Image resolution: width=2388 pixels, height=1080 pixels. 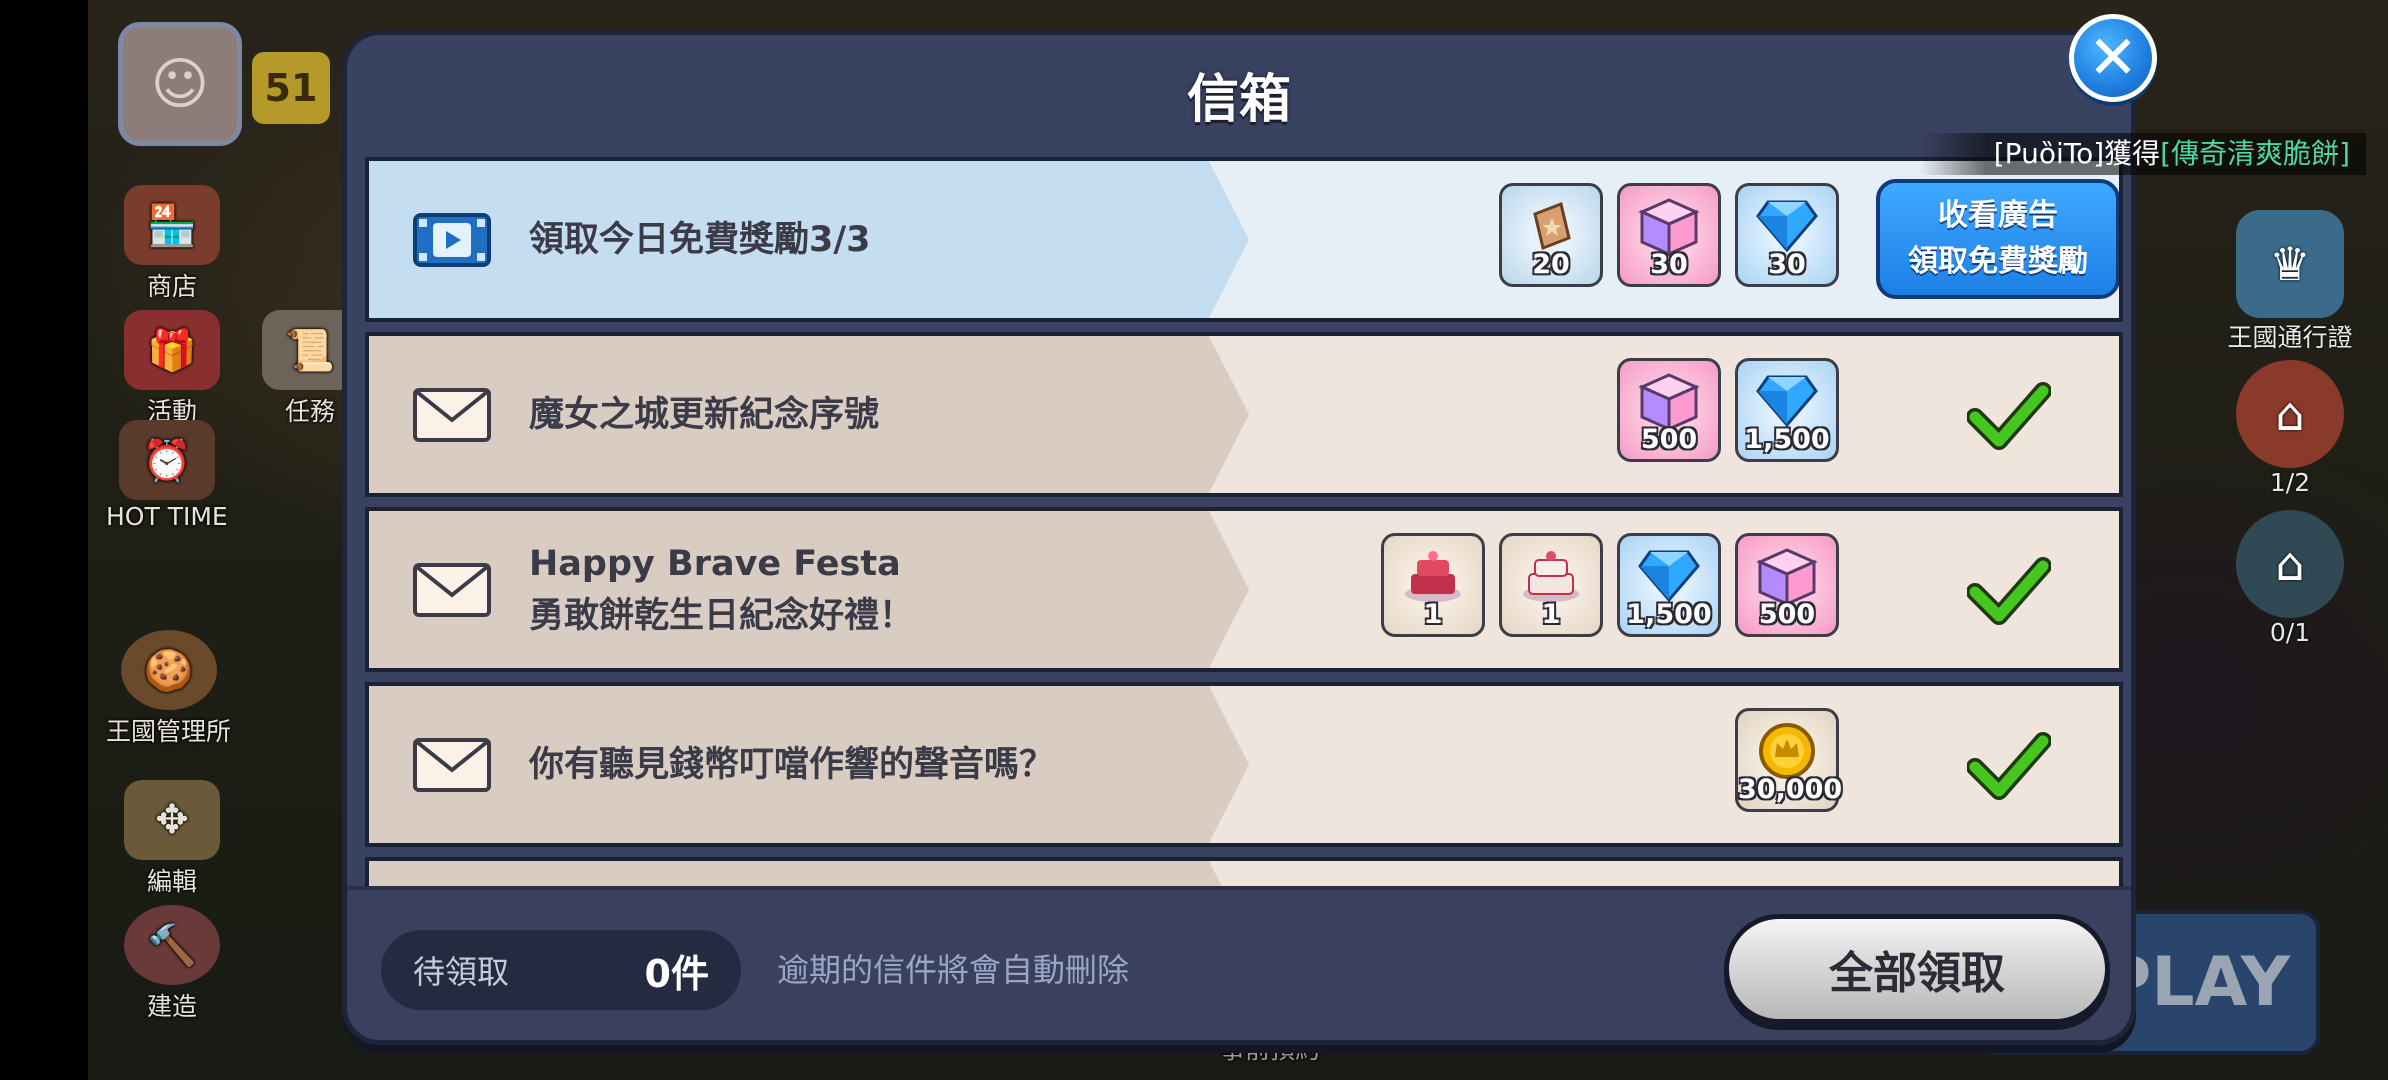 What do you see at coordinates (461, 972) in the screenshot?
I see `pending-label: 待領取` at bounding box center [461, 972].